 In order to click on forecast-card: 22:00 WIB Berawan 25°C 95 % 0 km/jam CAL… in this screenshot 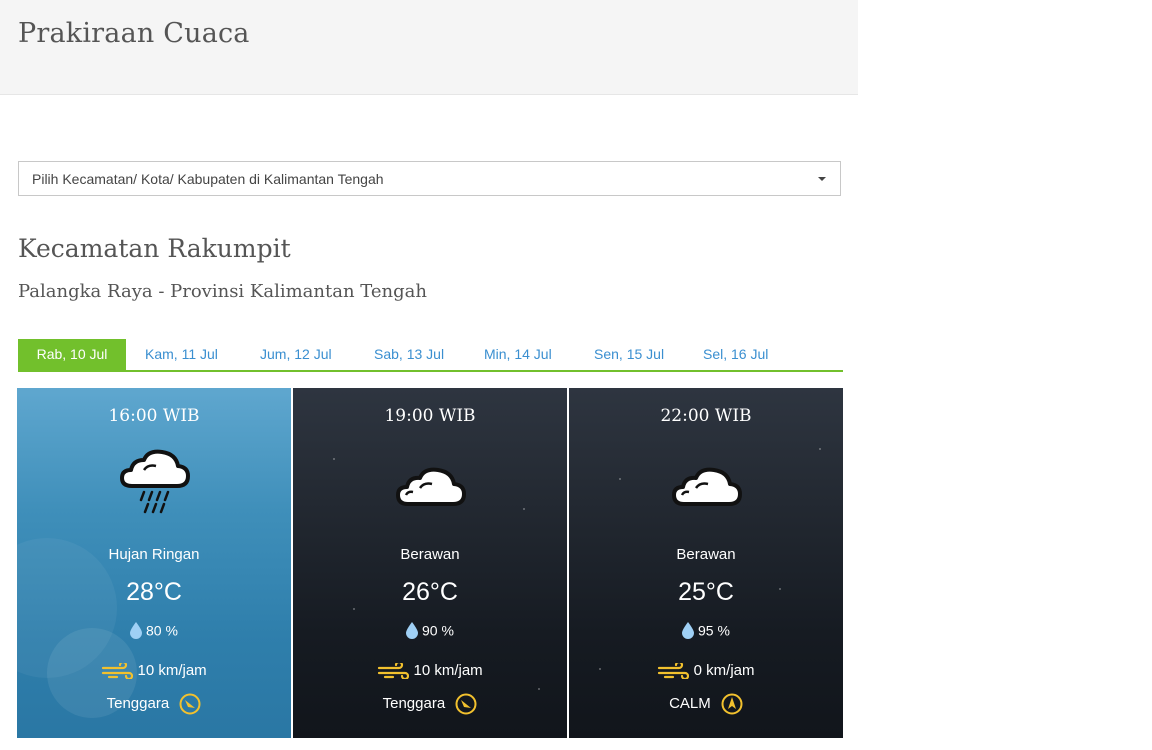, I will do `click(706, 563)`.